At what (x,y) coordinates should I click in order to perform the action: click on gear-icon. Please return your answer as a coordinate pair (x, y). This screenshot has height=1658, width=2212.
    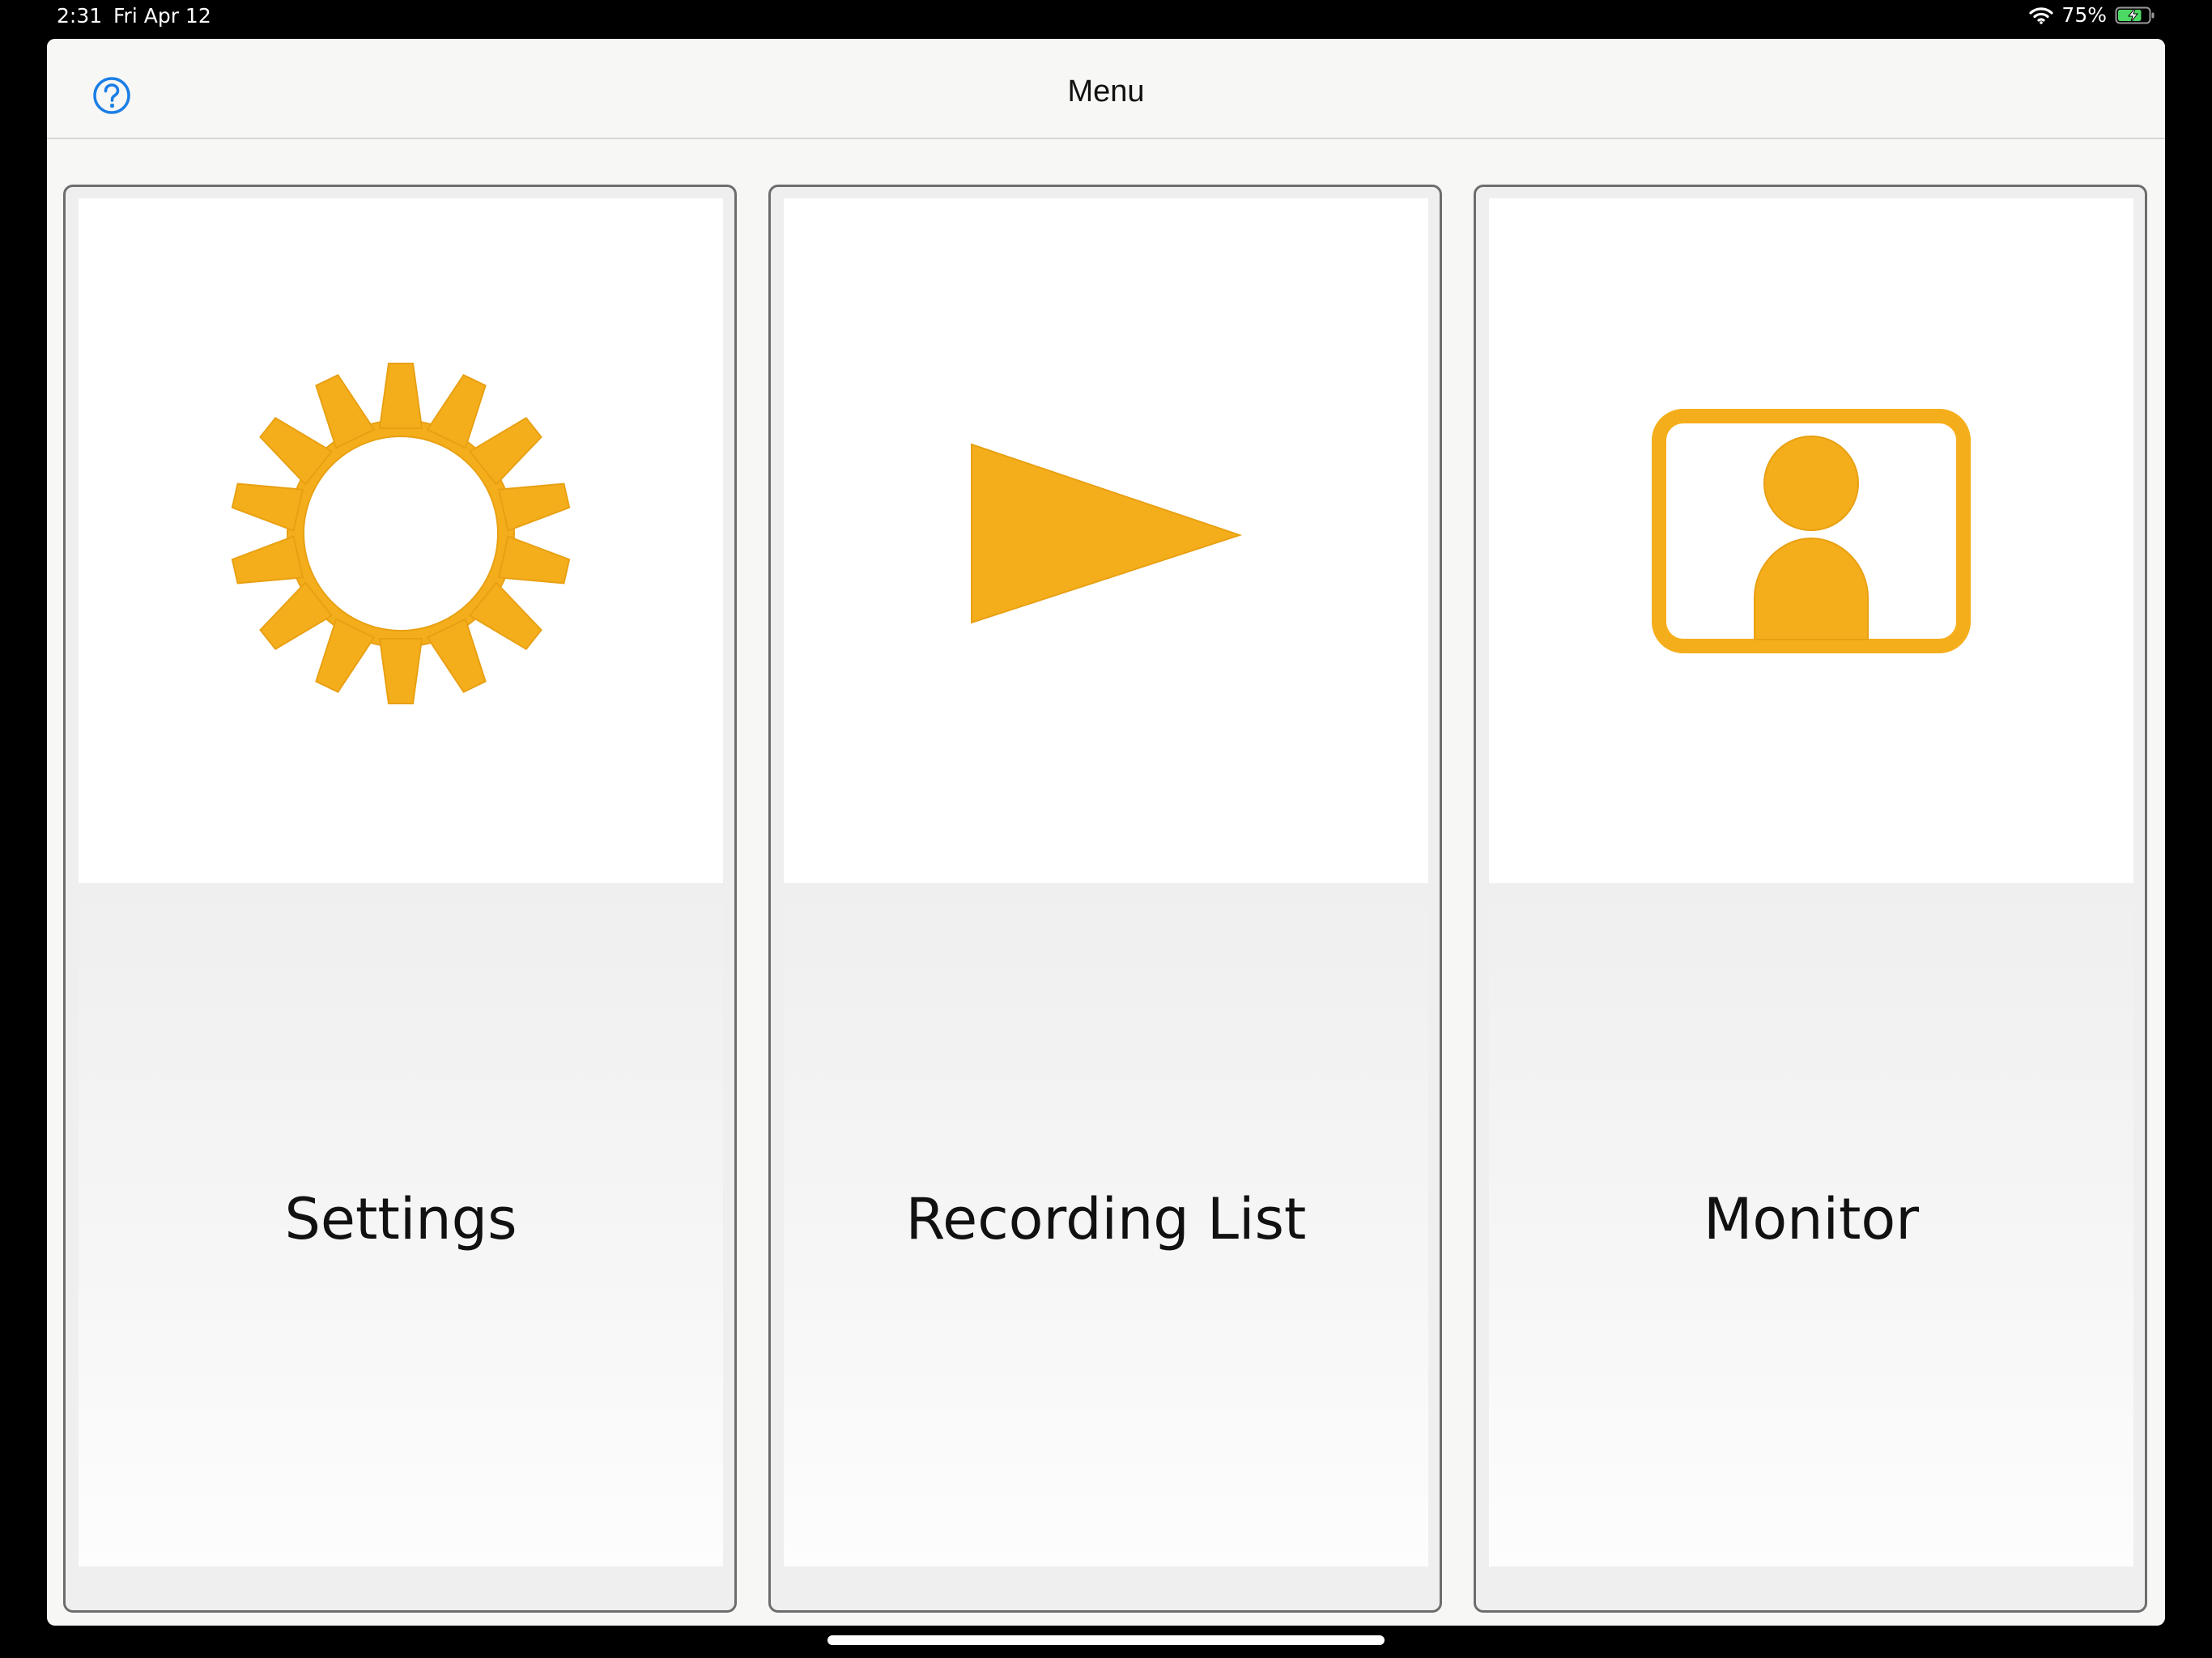
    Looking at the image, I should click on (401, 533).